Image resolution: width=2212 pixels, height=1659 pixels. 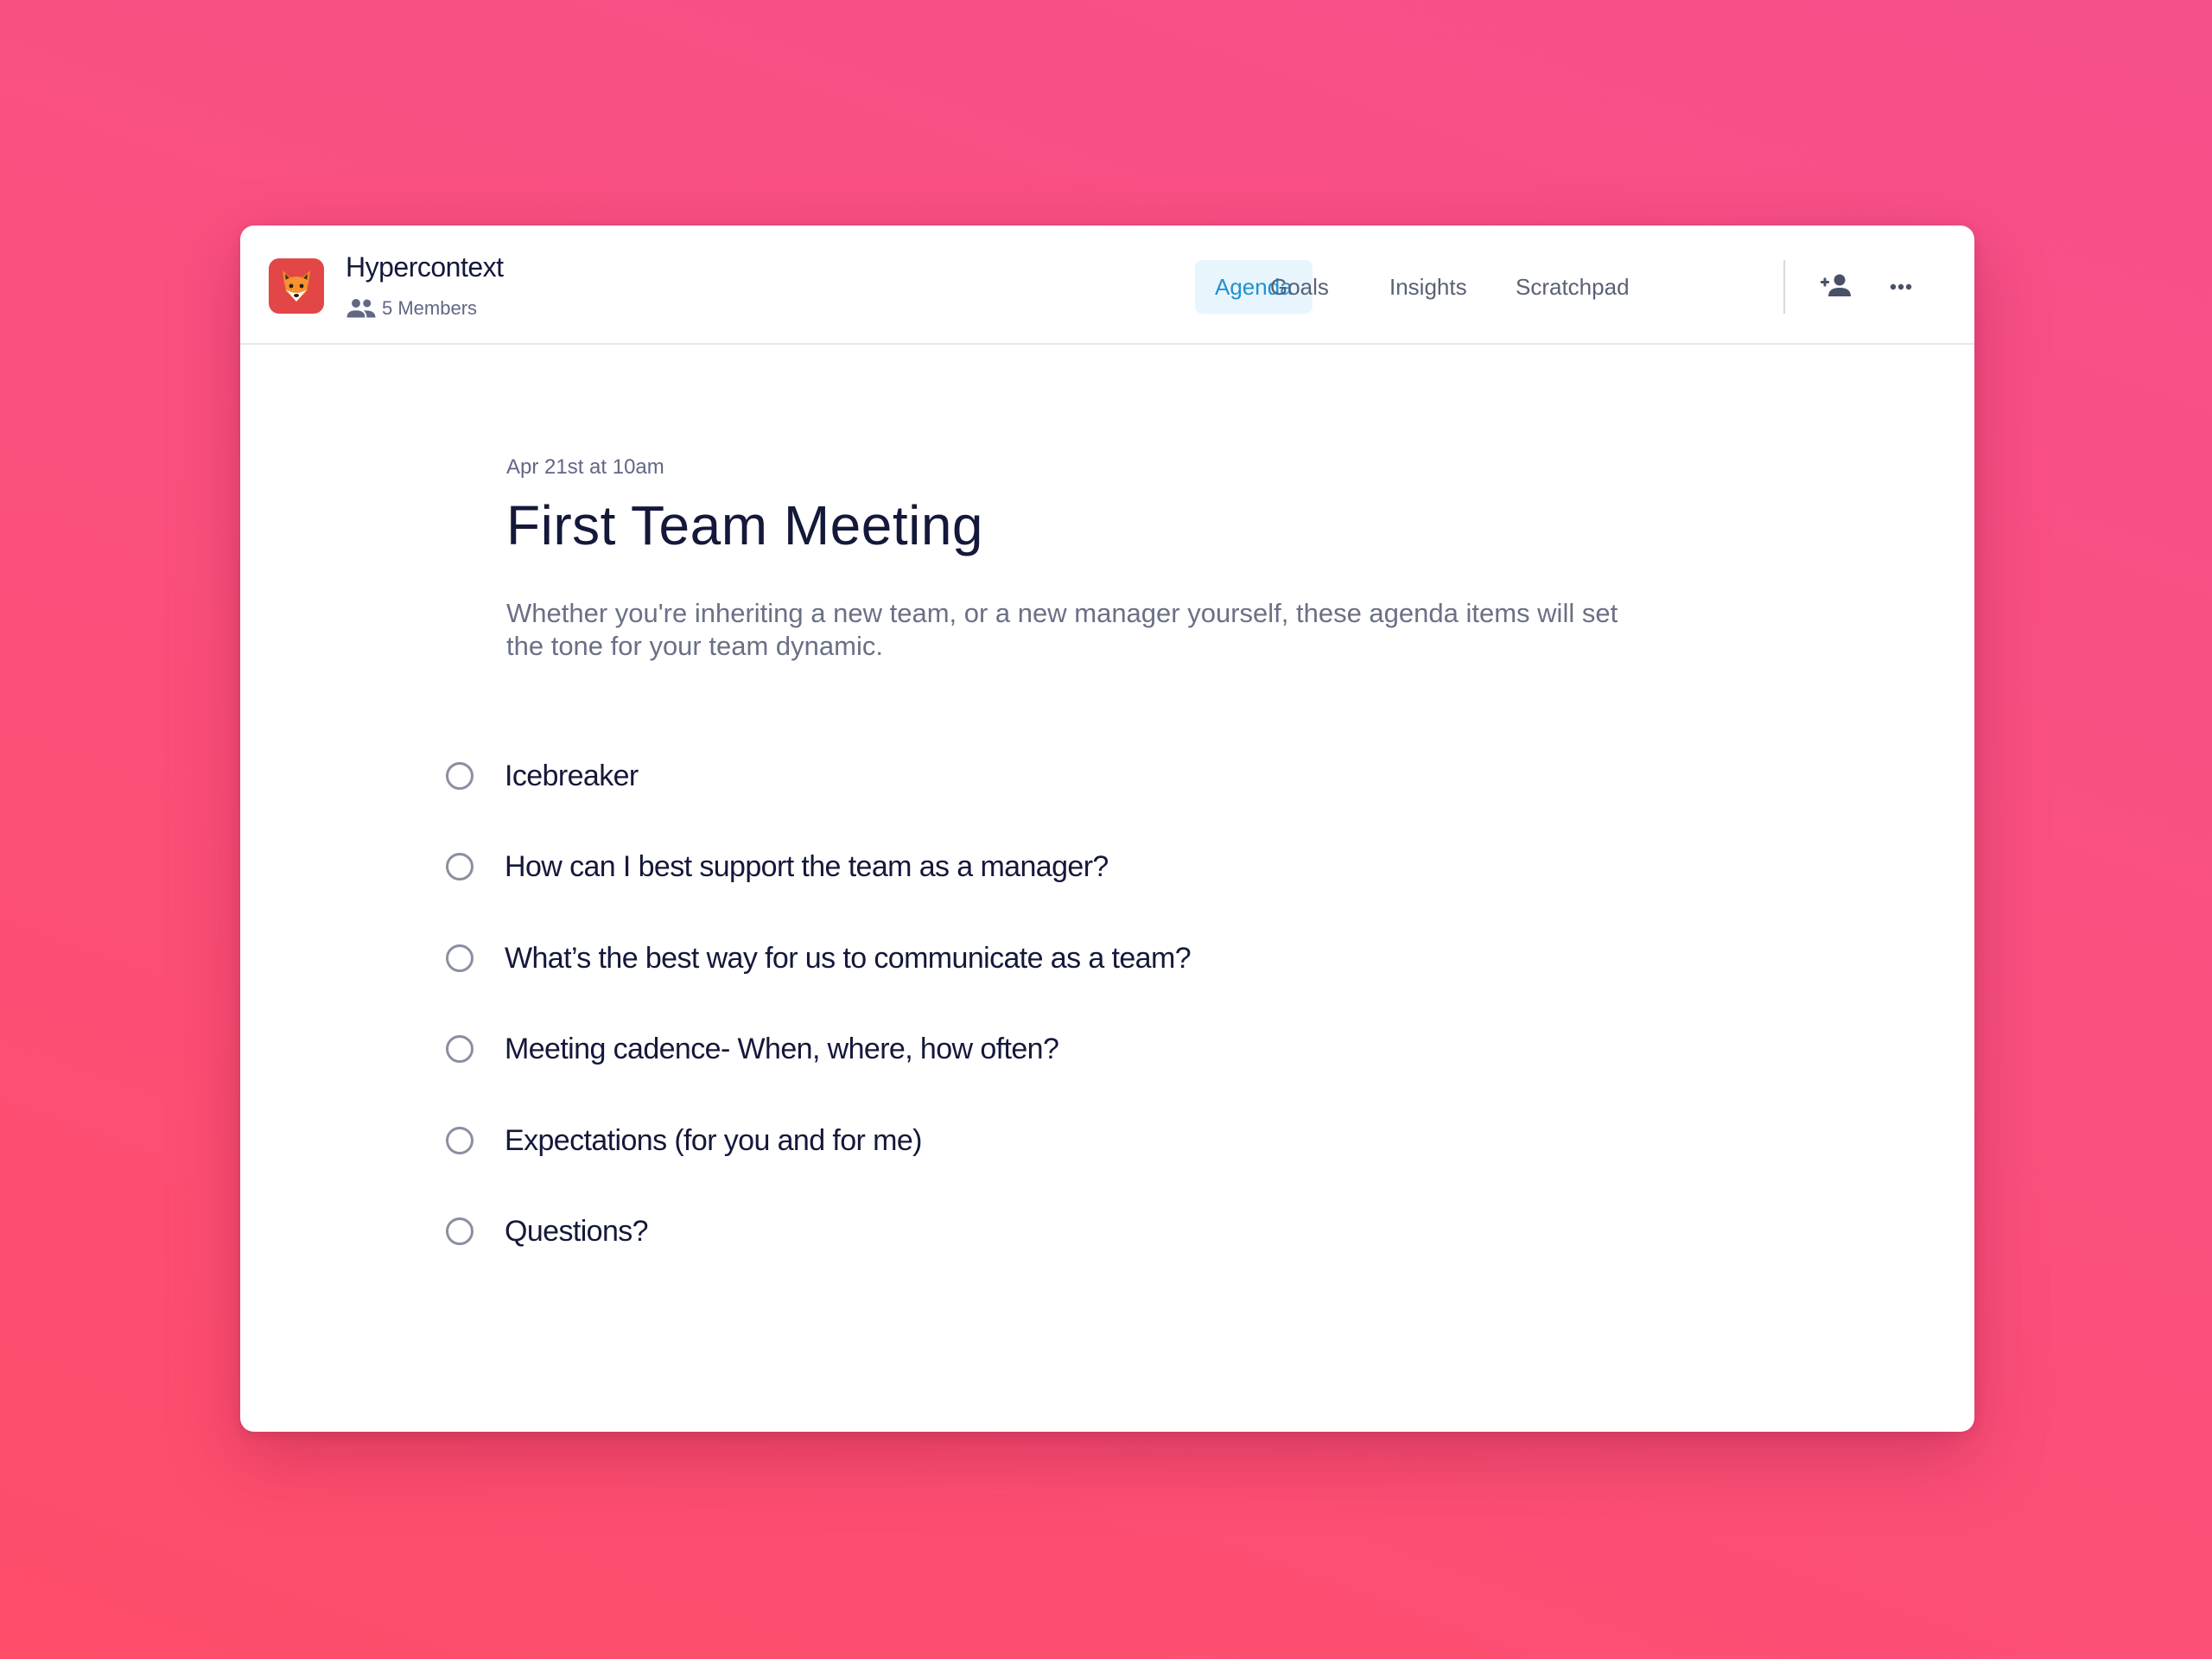 What do you see at coordinates (572, 776) in the screenshot?
I see `agenda-item-label: Icebreaker` at bounding box center [572, 776].